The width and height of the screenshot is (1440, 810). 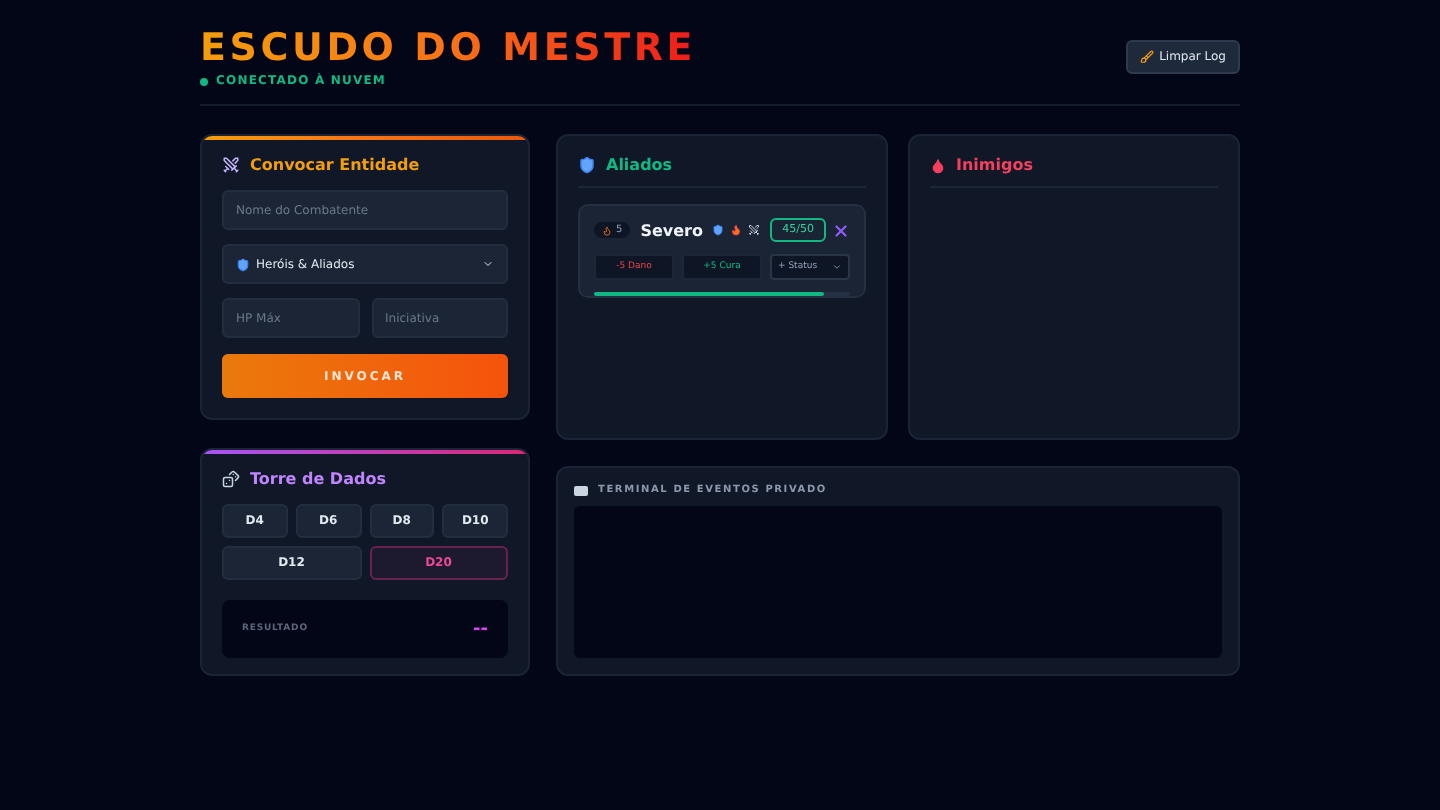 I want to click on card-title: Torre de Dados, so click(x=318, y=479).